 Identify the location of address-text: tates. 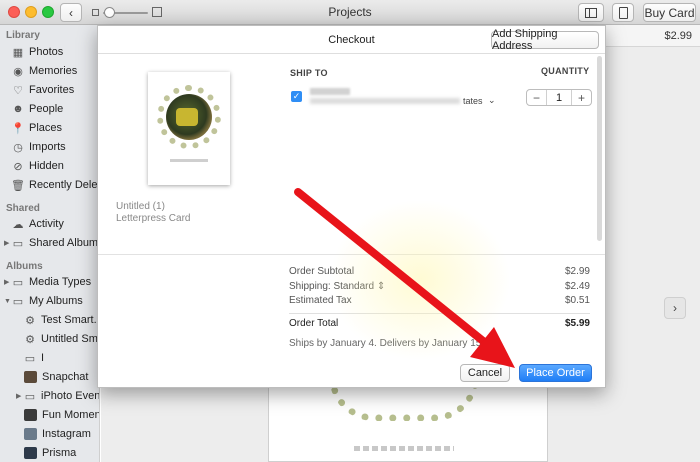
(473, 101).